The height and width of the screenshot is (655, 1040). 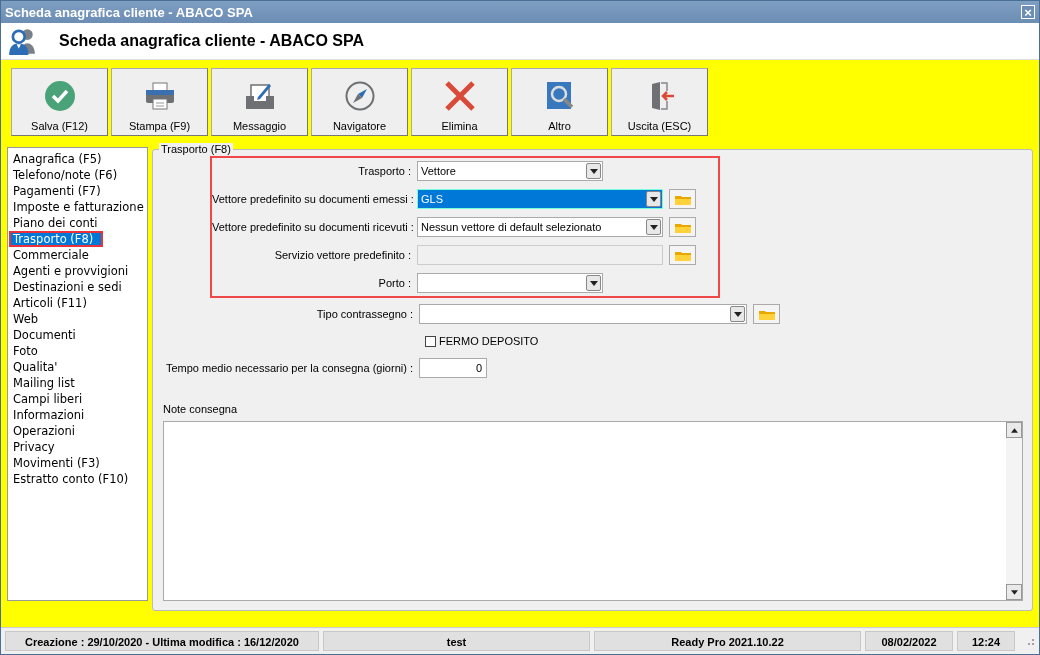 What do you see at coordinates (78, 351) in the screenshot?
I see `section-item: Foto` at bounding box center [78, 351].